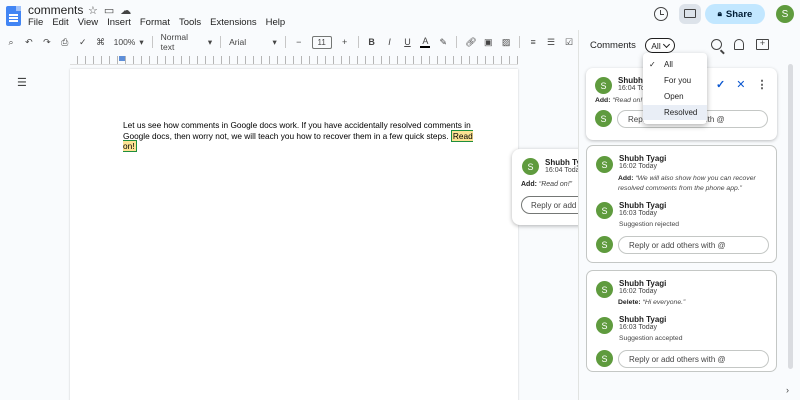  I want to click on docs-logo-icon, so click(13, 16).